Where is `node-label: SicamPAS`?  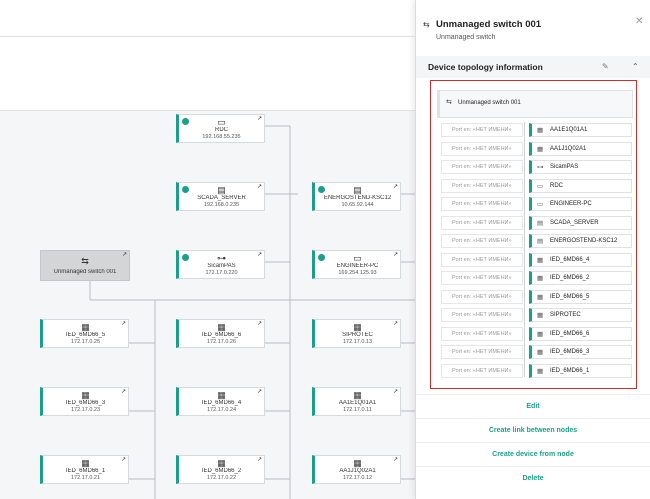
node-label: SicamPAS is located at coordinates (221, 266).